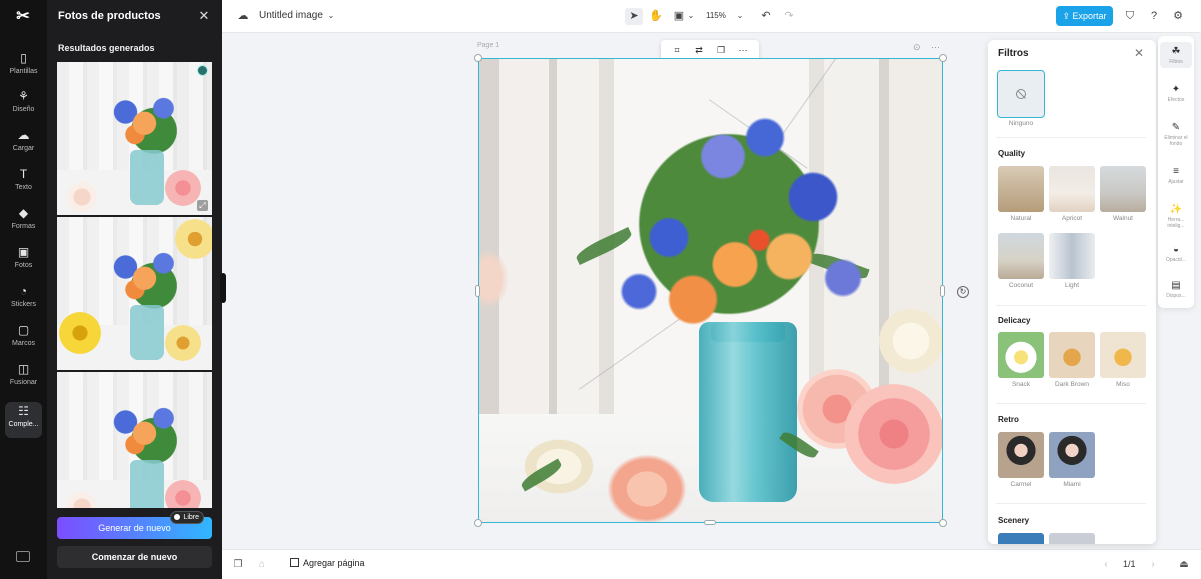 The width and height of the screenshot is (1201, 579). Describe the element at coordinates (943, 58) in the screenshot. I see `resize-handle-top-right` at that location.